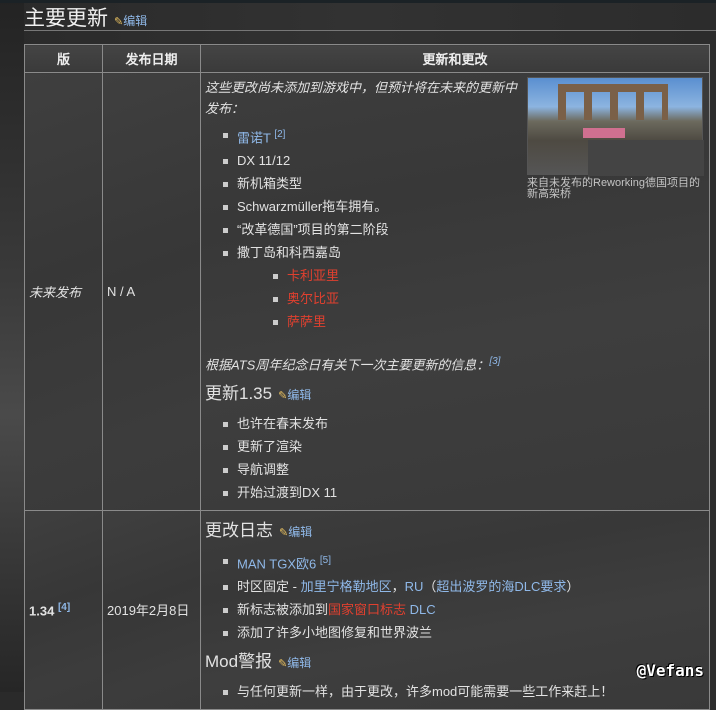 The height and width of the screenshot is (710, 716). What do you see at coordinates (421, 609) in the screenshot?
I see `dlc-link: DLC` at bounding box center [421, 609].